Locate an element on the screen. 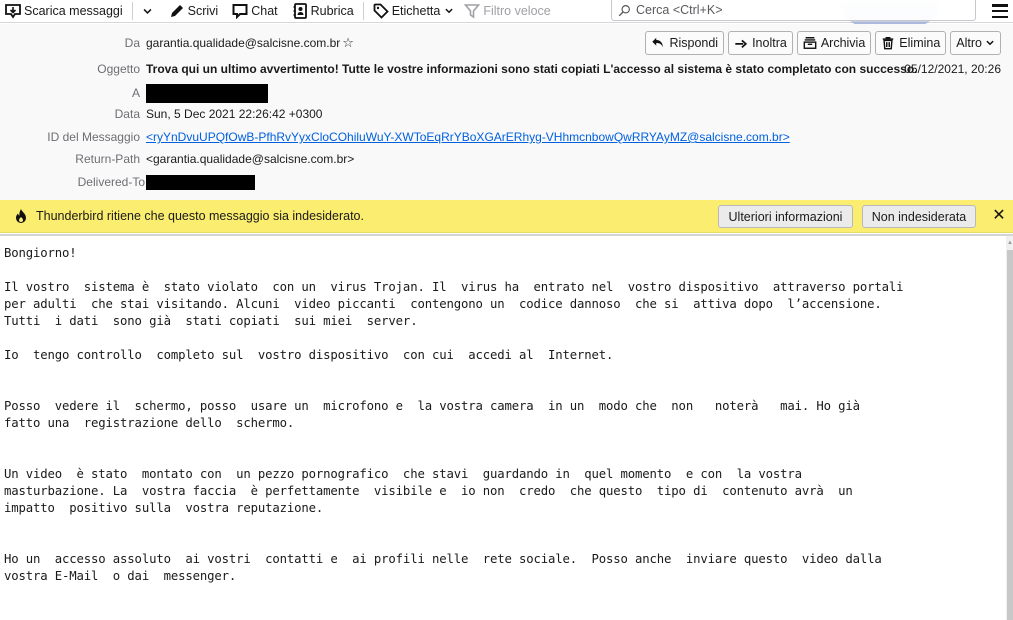 This screenshot has width=1013, height=620. tag-icon is located at coordinates (381, 11).